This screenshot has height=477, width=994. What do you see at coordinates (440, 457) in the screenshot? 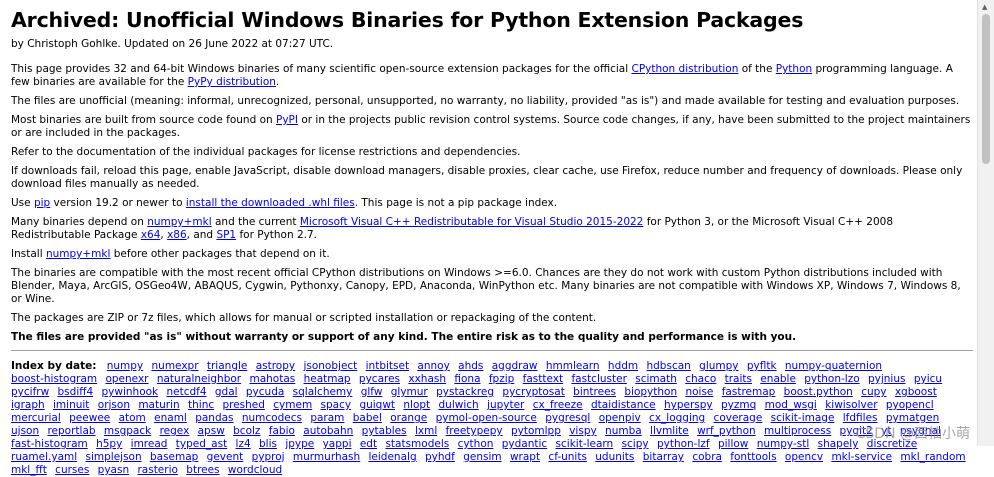
I see `package-link: pyhdf` at bounding box center [440, 457].